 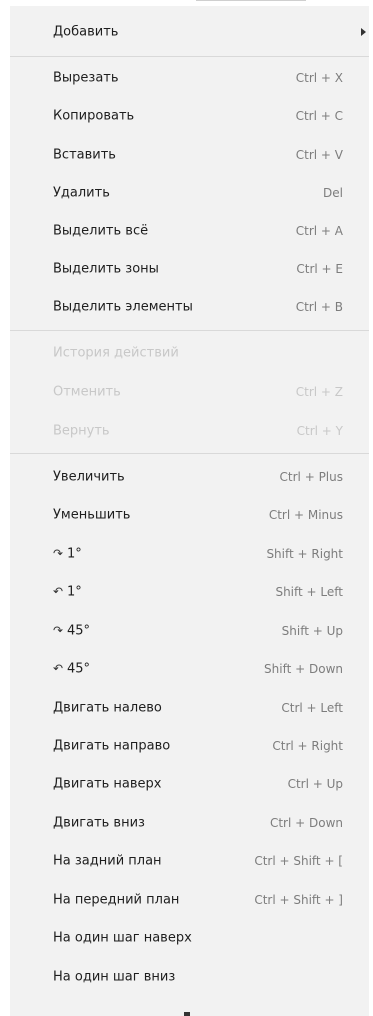 I want to click on menu-item-label: На передний план, so click(x=116, y=900).